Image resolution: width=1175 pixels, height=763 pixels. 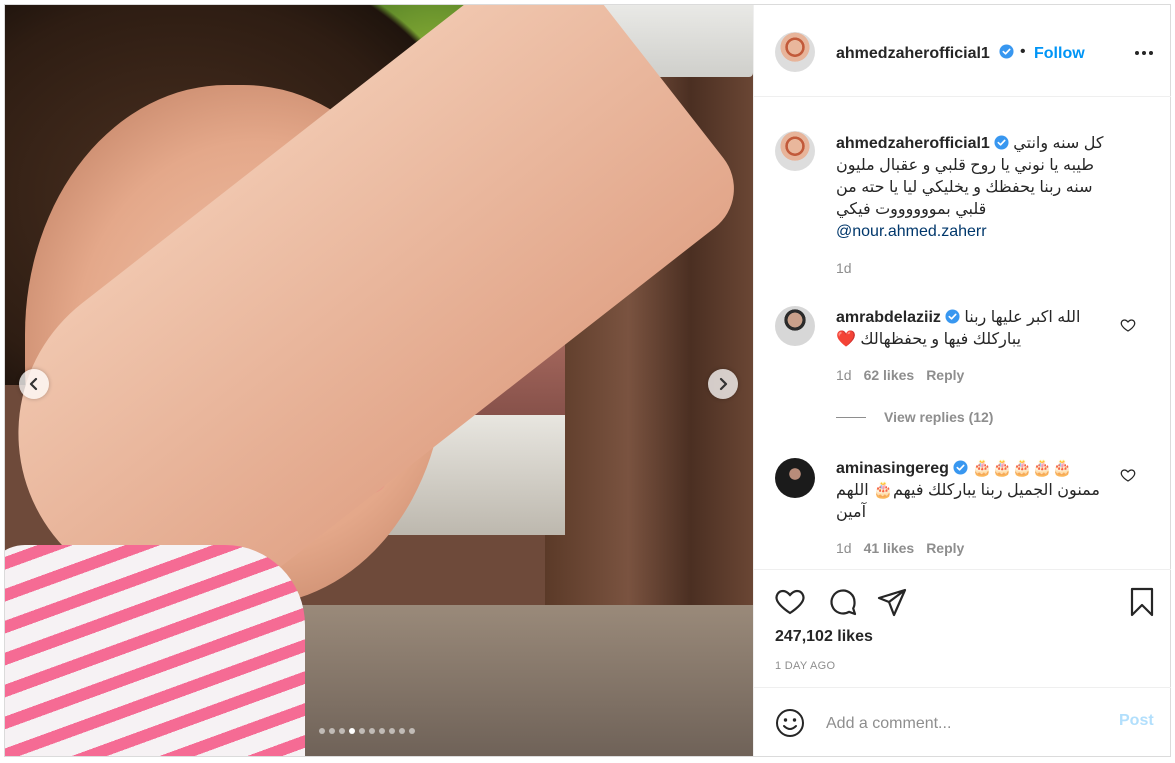 What do you see at coordinates (795, 151) in the screenshot?
I see `caption-avatar` at bounding box center [795, 151].